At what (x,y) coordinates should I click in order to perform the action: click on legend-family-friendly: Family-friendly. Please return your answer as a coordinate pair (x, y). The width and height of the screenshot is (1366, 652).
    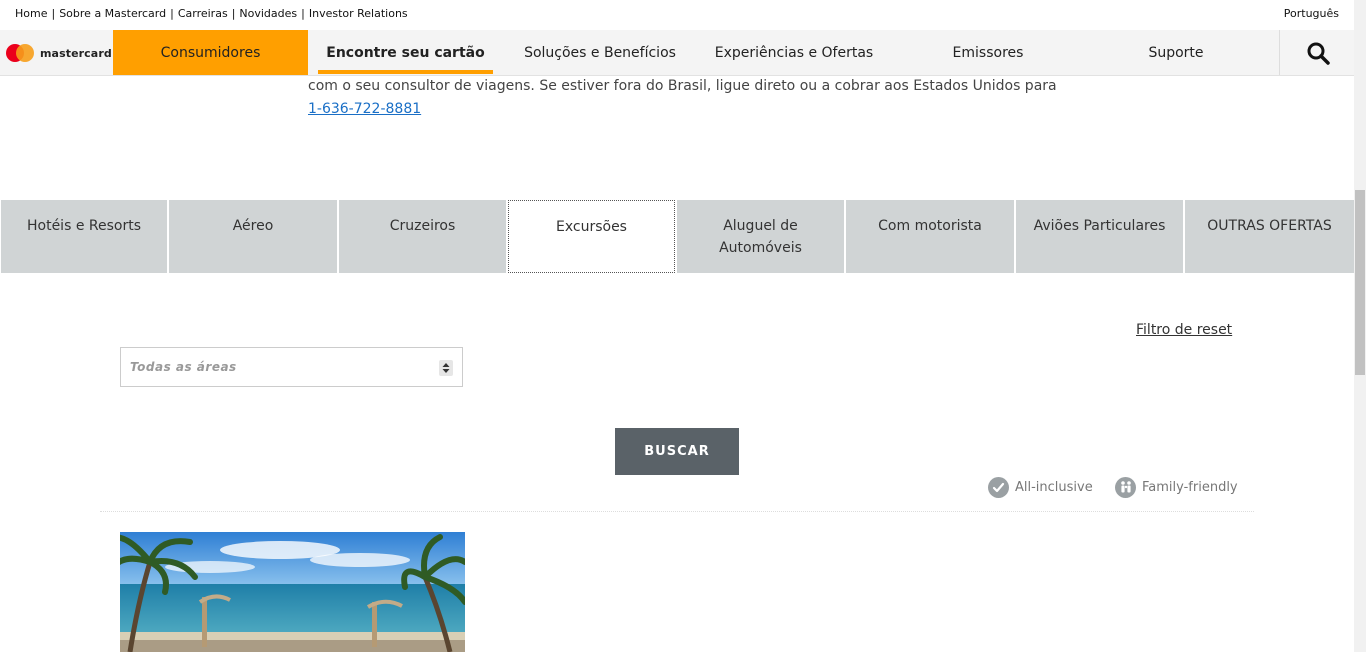
    Looking at the image, I should click on (1176, 487).